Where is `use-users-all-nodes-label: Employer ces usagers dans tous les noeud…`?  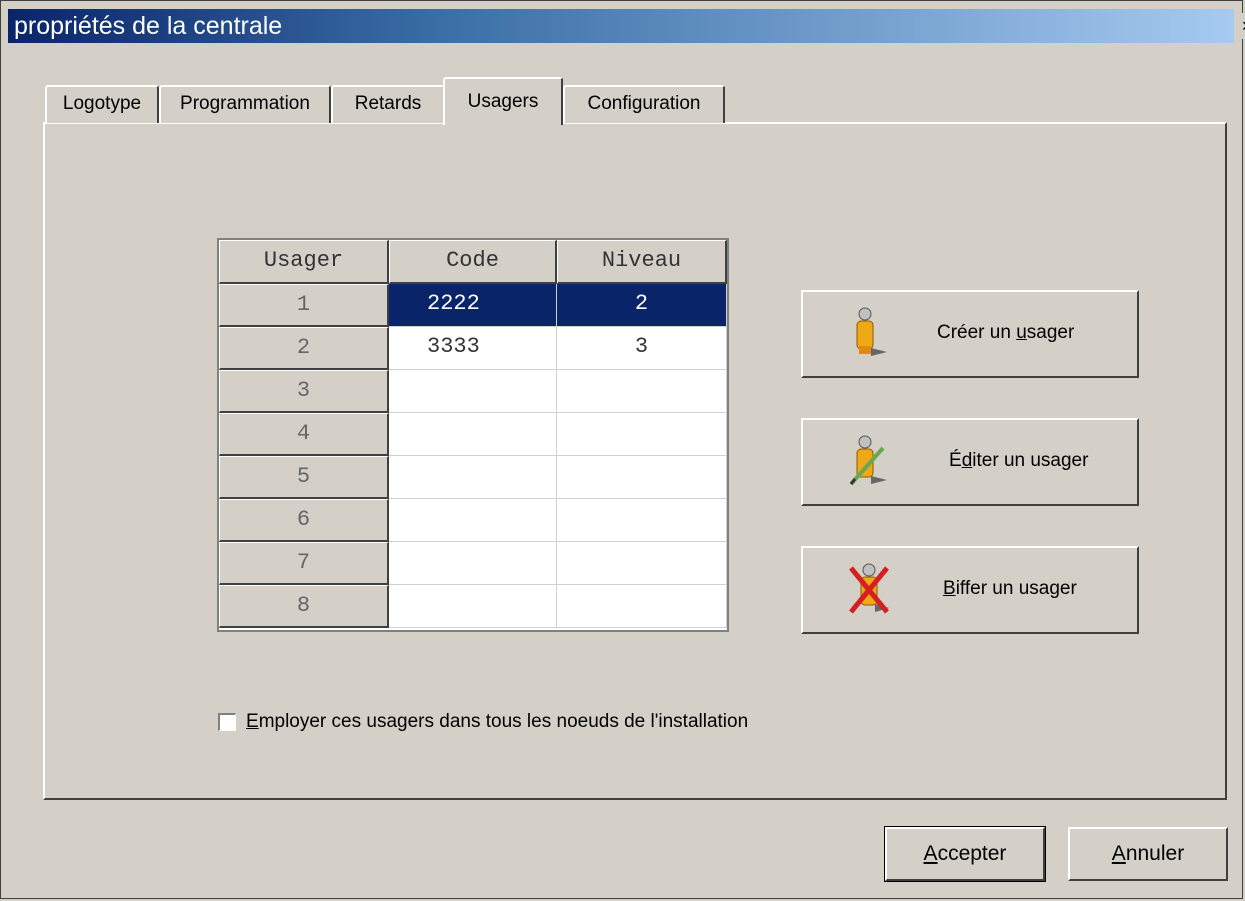 use-users-all-nodes-label: Employer ces usagers dans tous les noeud… is located at coordinates (497, 722).